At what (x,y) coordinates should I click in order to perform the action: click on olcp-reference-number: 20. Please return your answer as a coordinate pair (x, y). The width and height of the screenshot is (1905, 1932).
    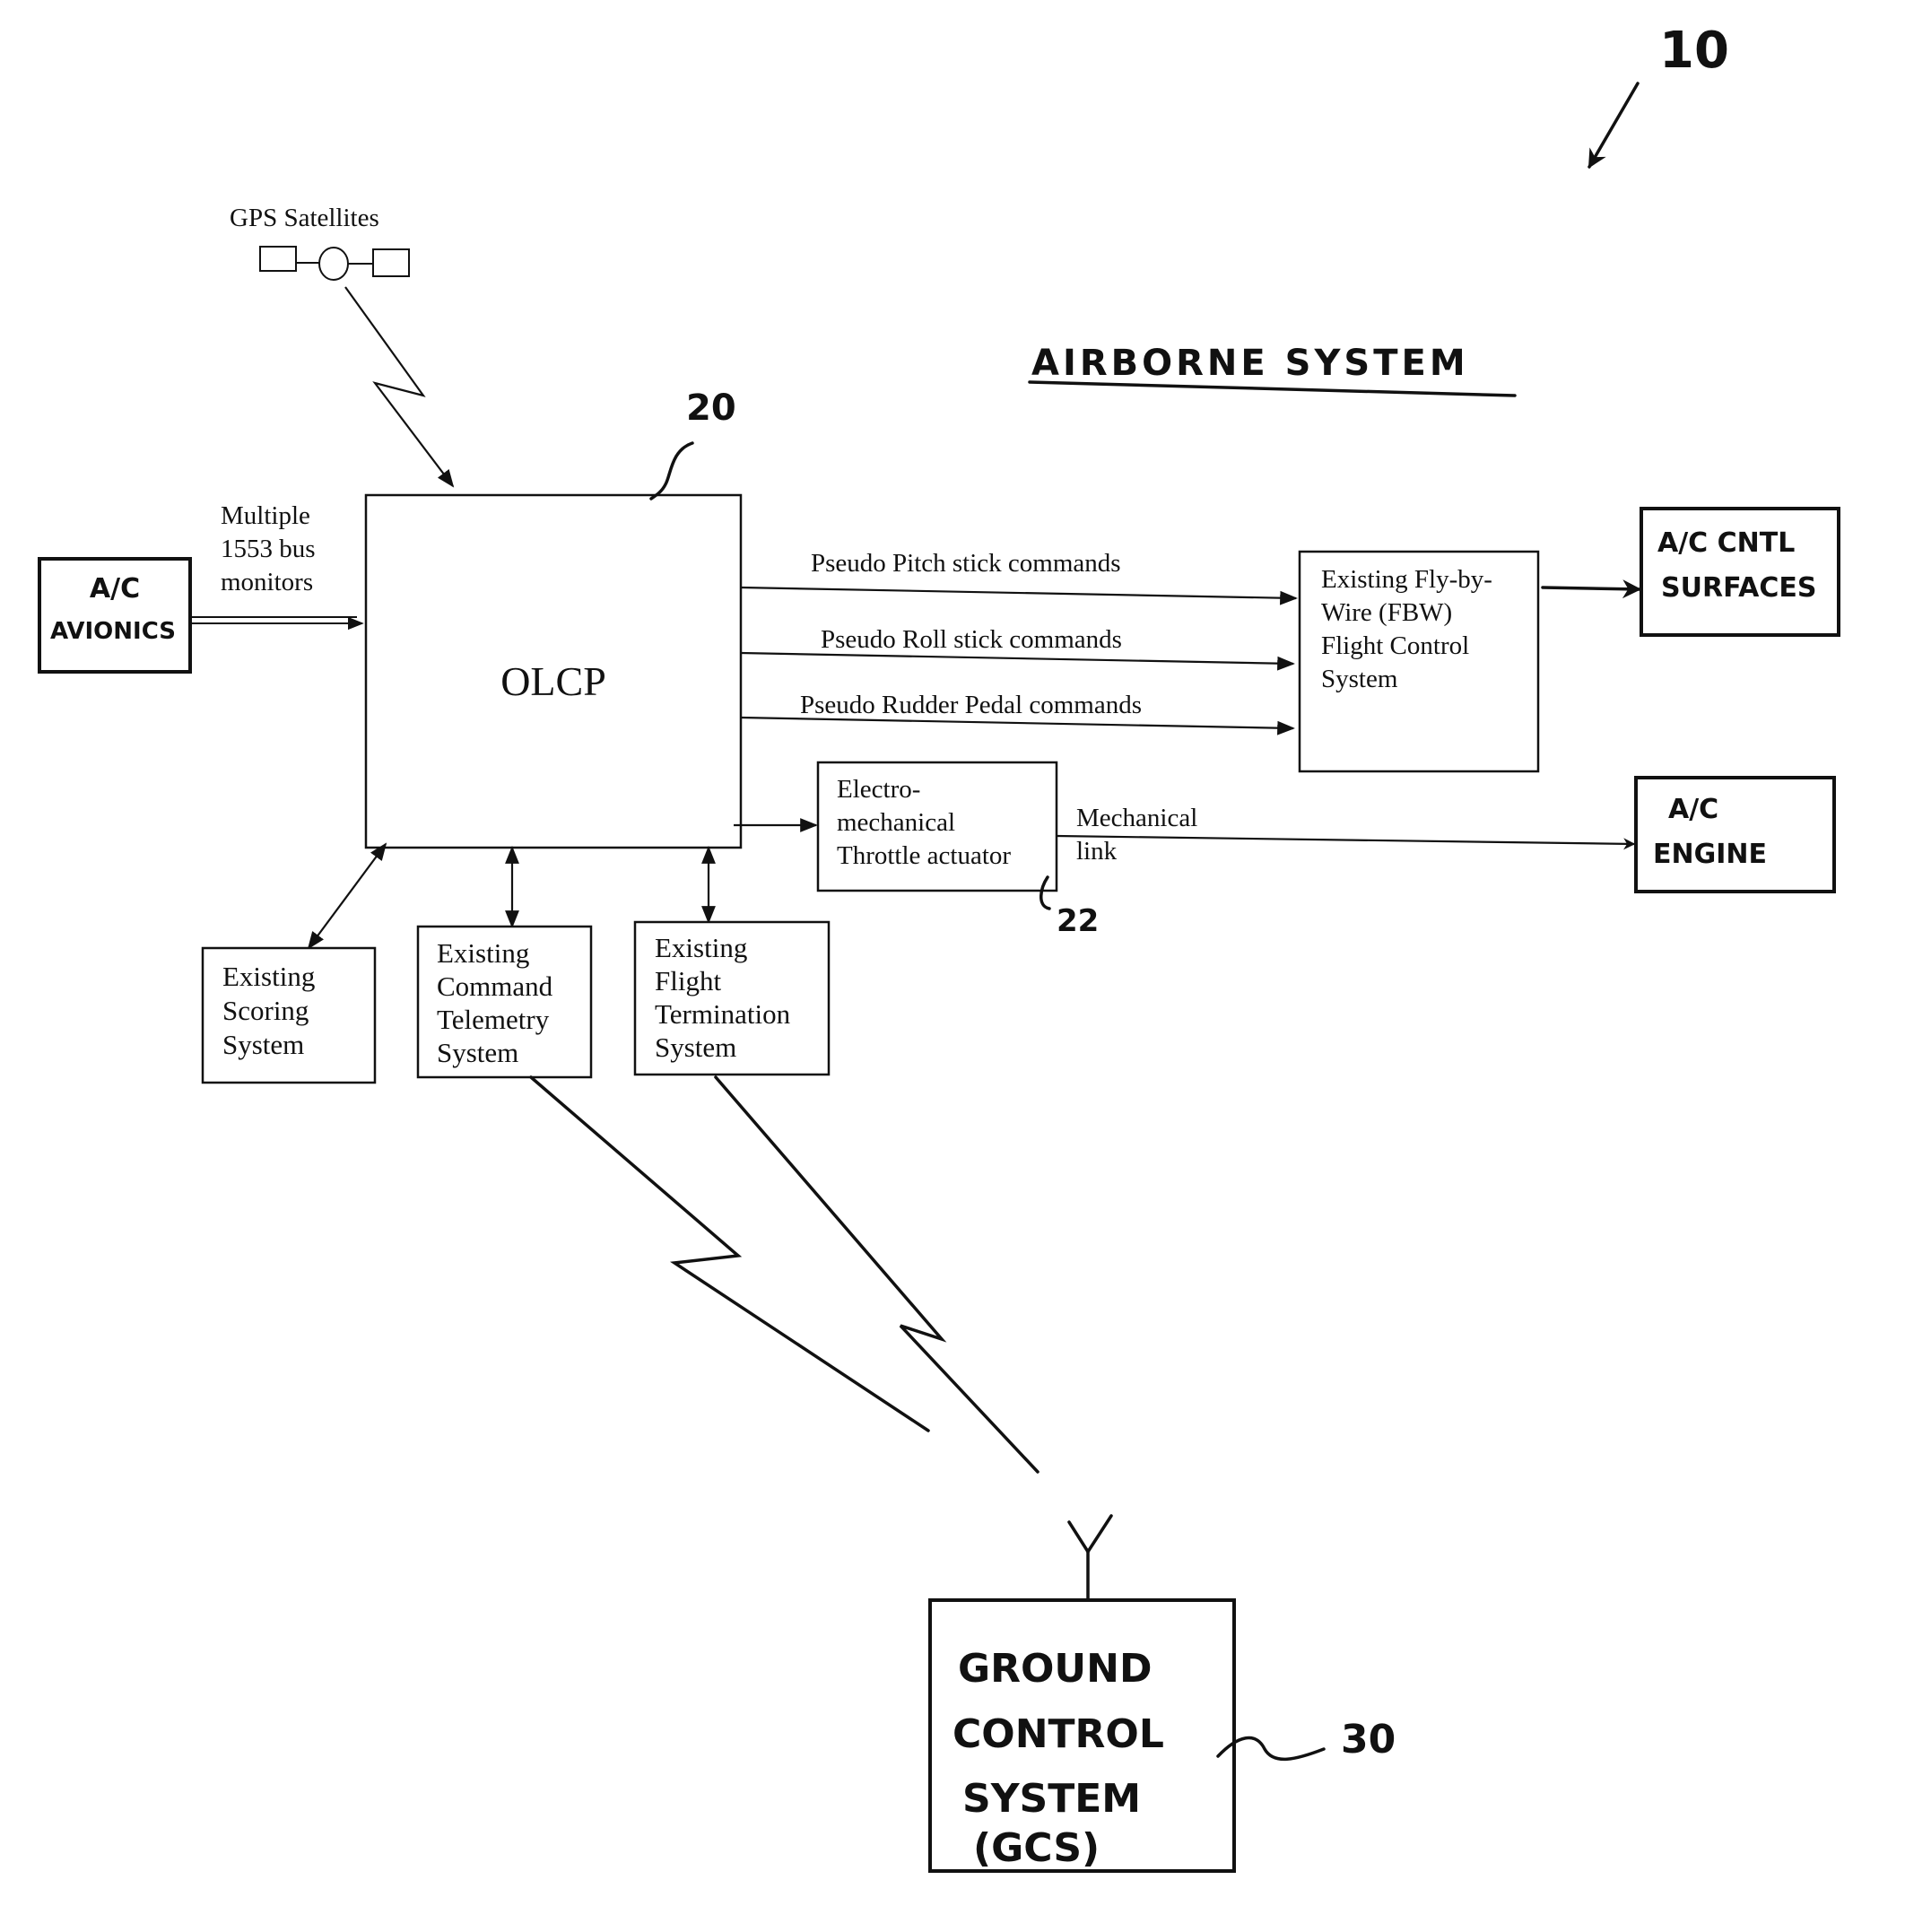
    Looking at the image, I should click on (711, 408).